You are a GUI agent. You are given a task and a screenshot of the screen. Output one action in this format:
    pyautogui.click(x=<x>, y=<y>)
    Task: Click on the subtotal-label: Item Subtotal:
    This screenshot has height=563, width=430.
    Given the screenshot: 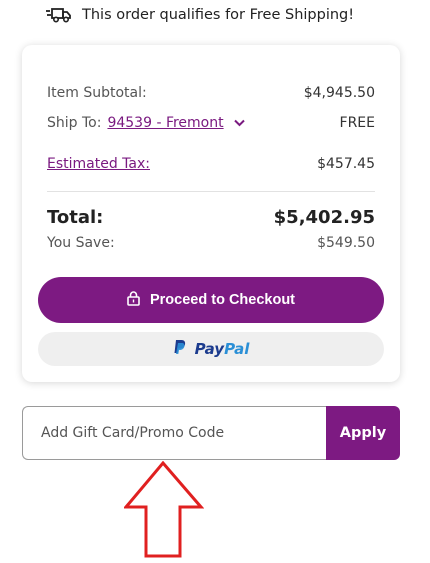 What is the action you would take?
    pyautogui.click(x=97, y=93)
    